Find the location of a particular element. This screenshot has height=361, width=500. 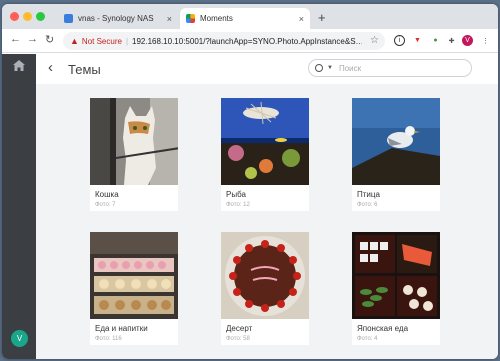

home-icon is located at coordinates (19, 65).